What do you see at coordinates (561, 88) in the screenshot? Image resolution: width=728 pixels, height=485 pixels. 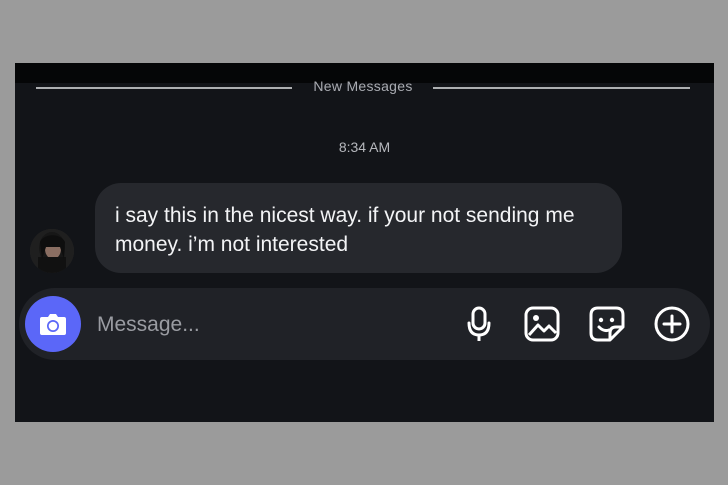 I see `divider-line-right` at bounding box center [561, 88].